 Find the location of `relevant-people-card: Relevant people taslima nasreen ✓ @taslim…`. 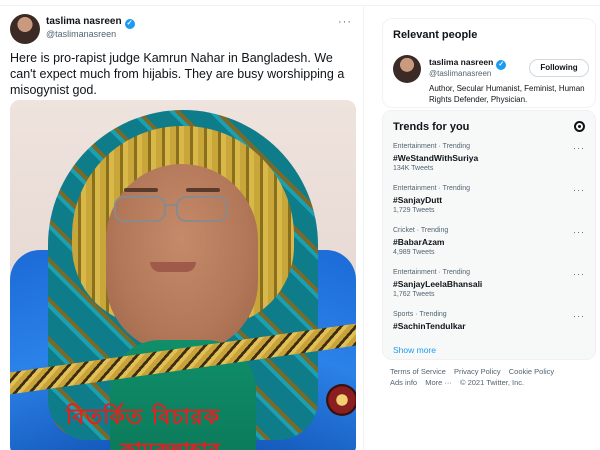

relevant-people-card: Relevant people taslima nasreen ✓ @taslim… is located at coordinates (489, 63).